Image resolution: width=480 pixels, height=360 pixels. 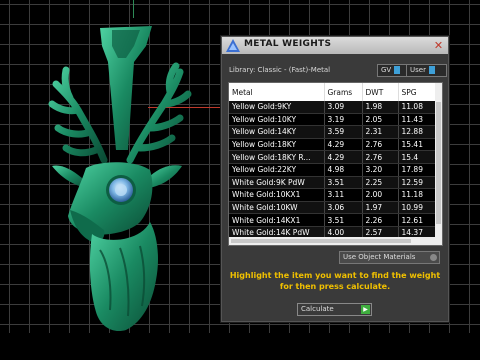 What do you see at coordinates (417, 220) in the screenshot?
I see `spg-cell: 12.61` at bounding box center [417, 220].